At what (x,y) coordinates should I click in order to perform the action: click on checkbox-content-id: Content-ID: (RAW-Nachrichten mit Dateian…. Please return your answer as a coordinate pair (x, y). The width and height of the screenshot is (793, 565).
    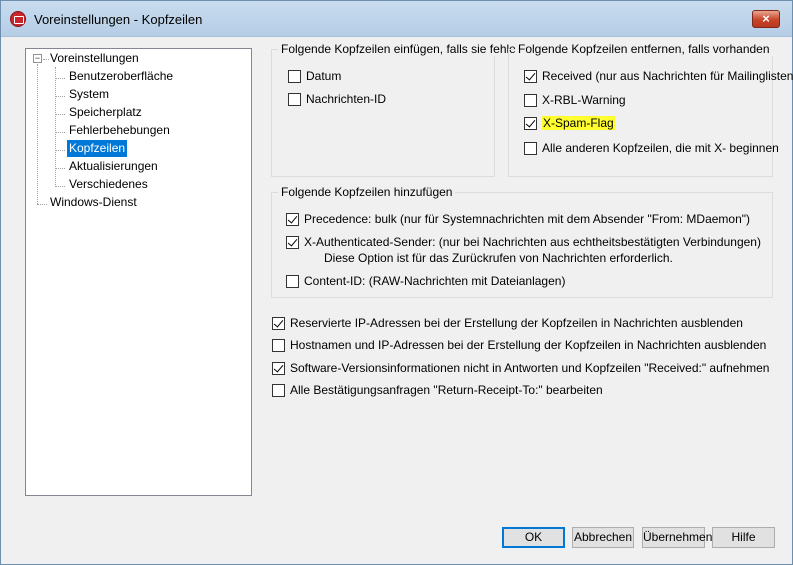
    Looking at the image, I should click on (425, 281).